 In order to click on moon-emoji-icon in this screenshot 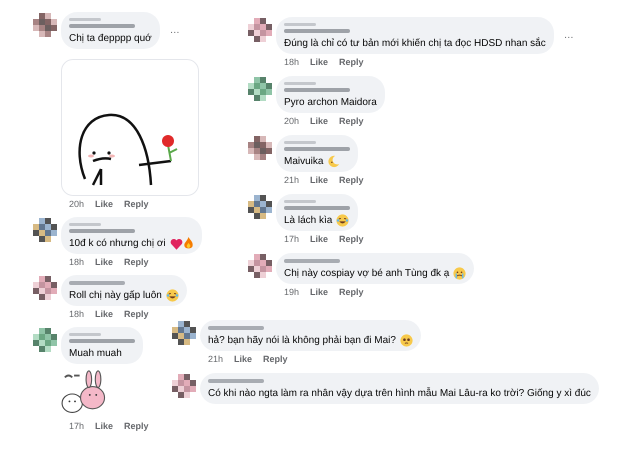, I will do `click(333, 161)`.